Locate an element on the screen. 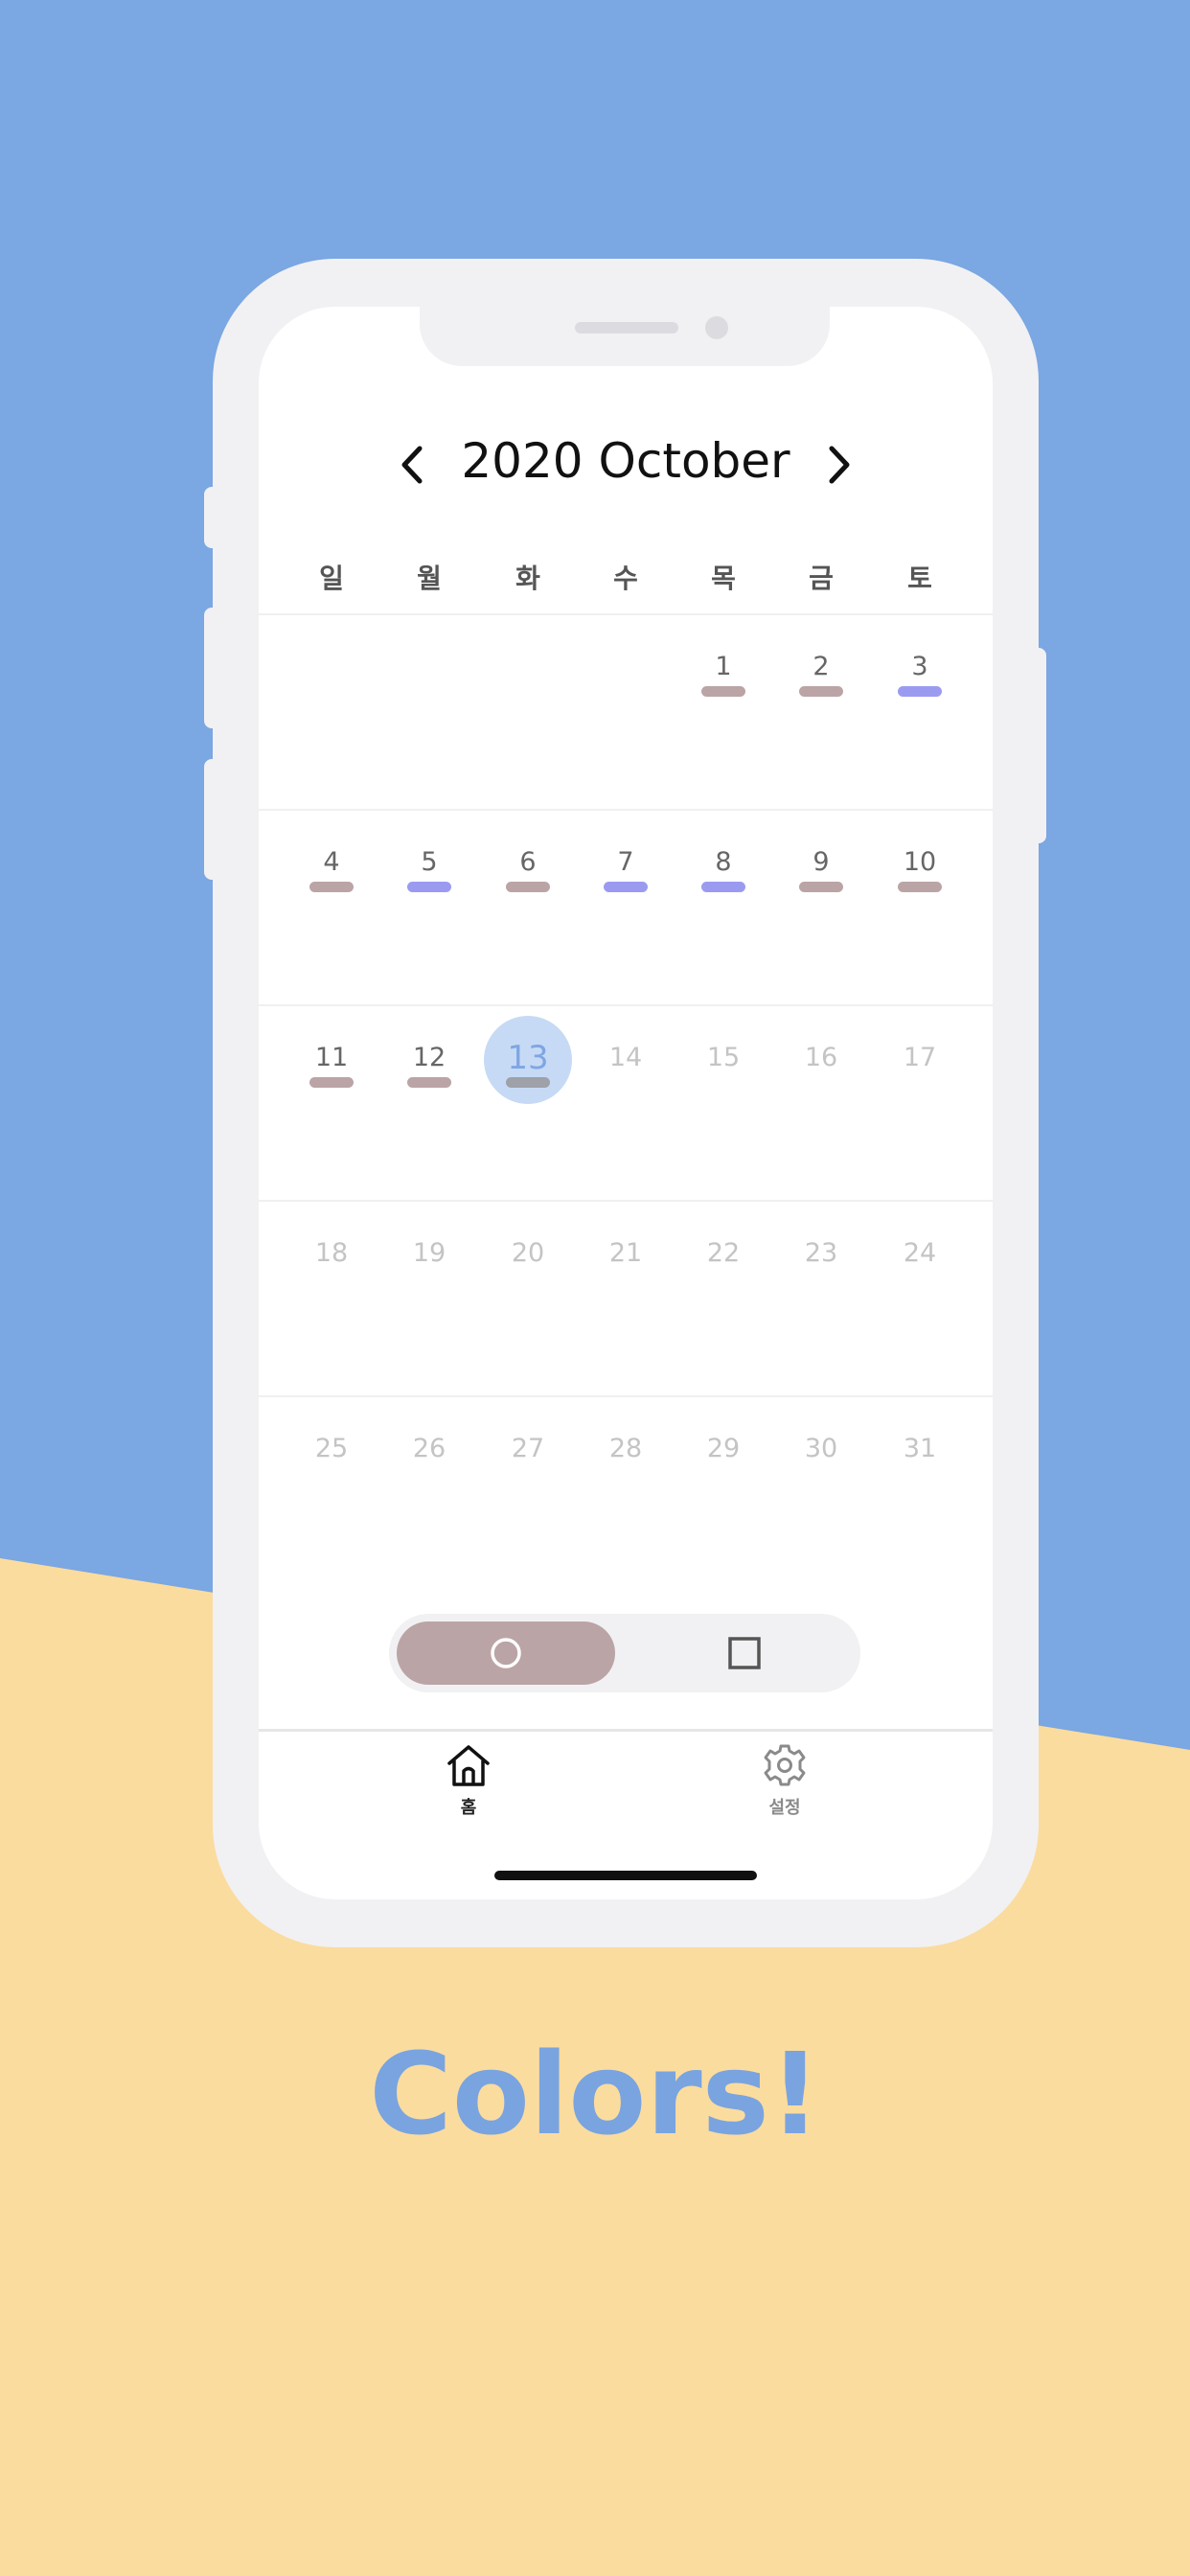 The height and width of the screenshot is (2576, 1190). day-number: 31 is located at coordinates (920, 1448).